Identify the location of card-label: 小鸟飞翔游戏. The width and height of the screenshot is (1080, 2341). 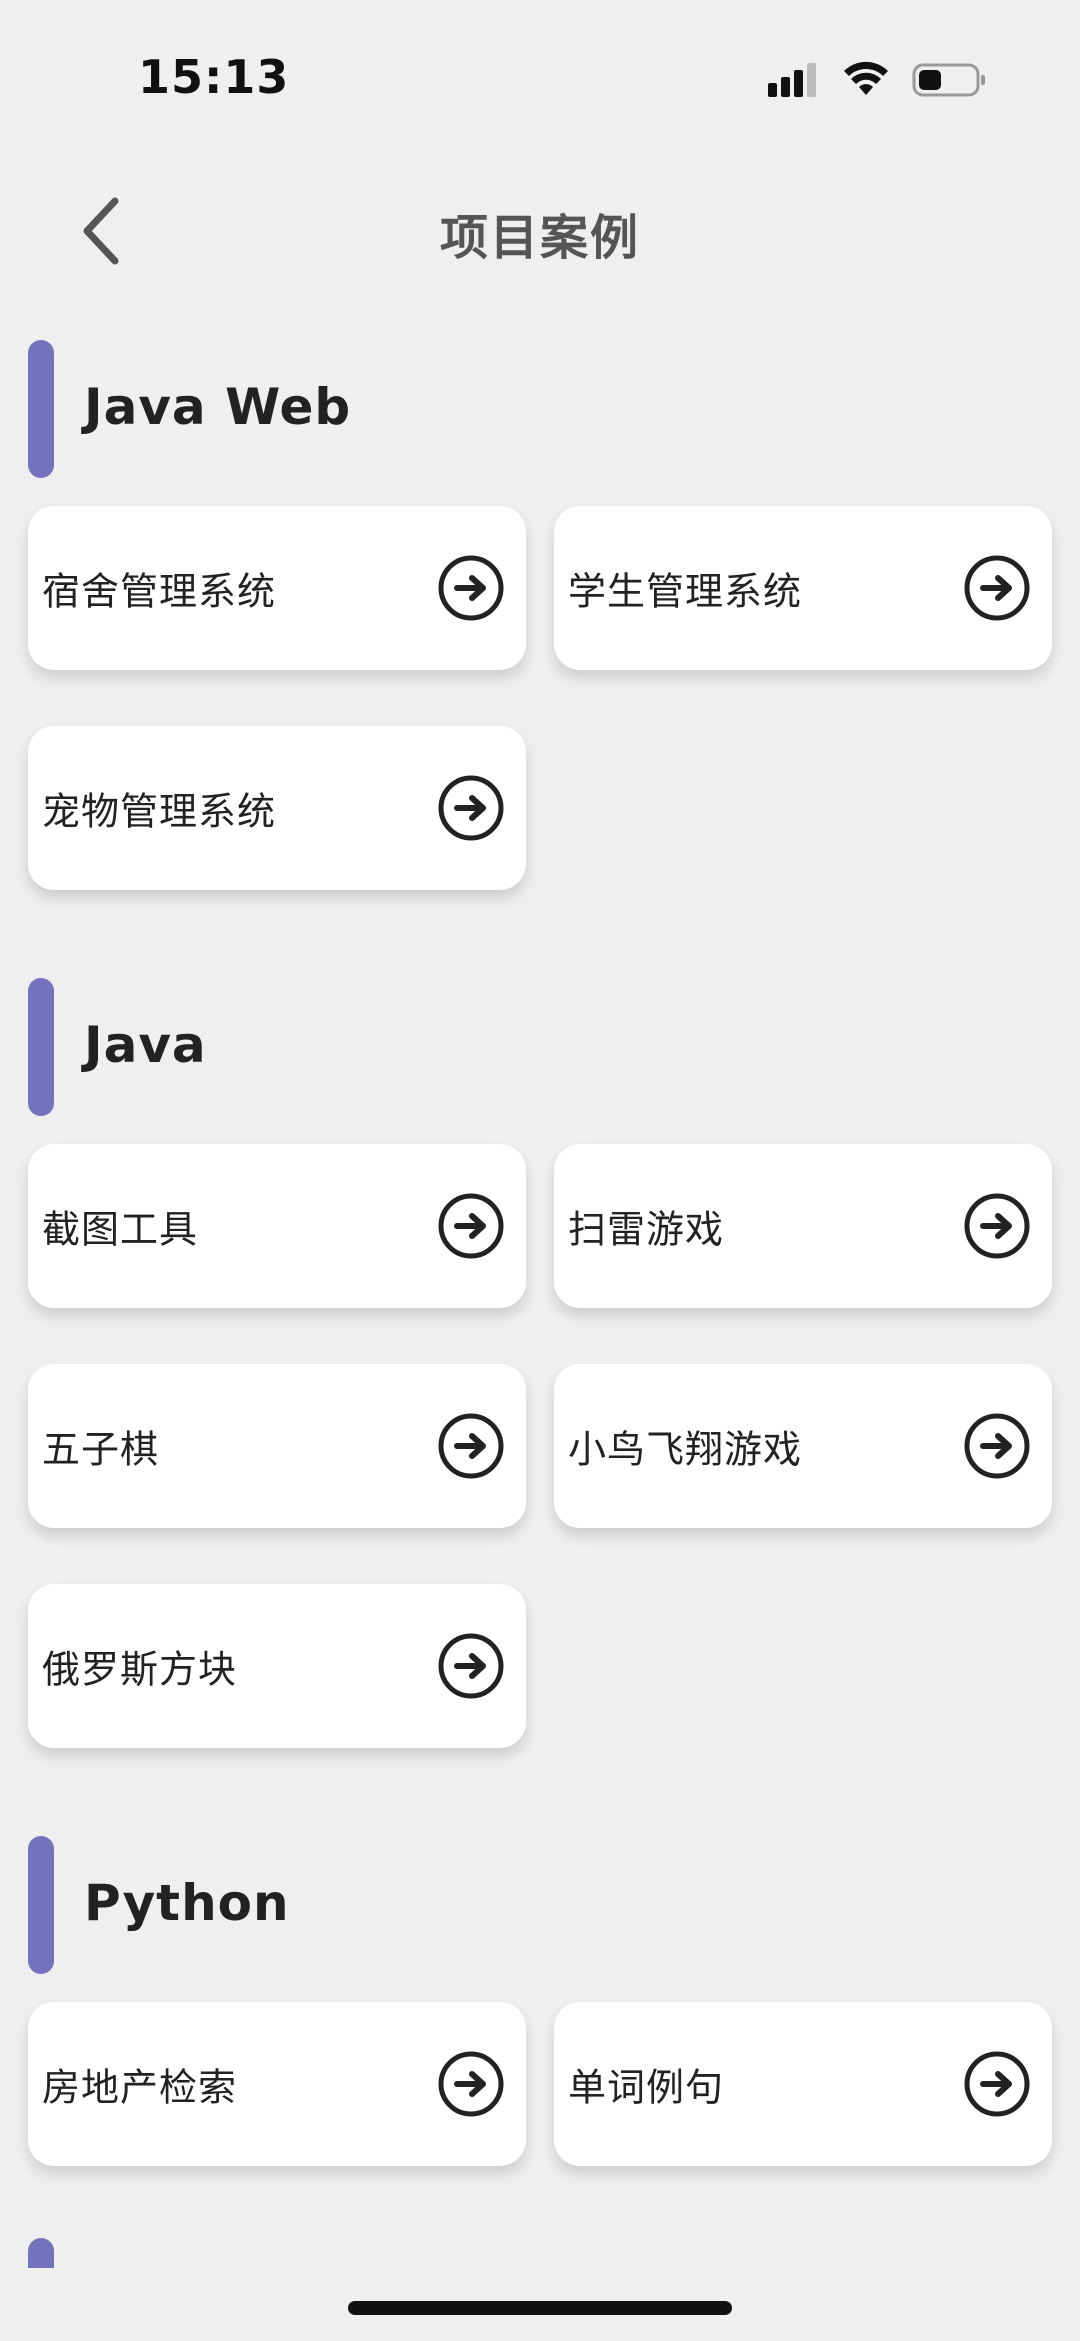
(685, 1449).